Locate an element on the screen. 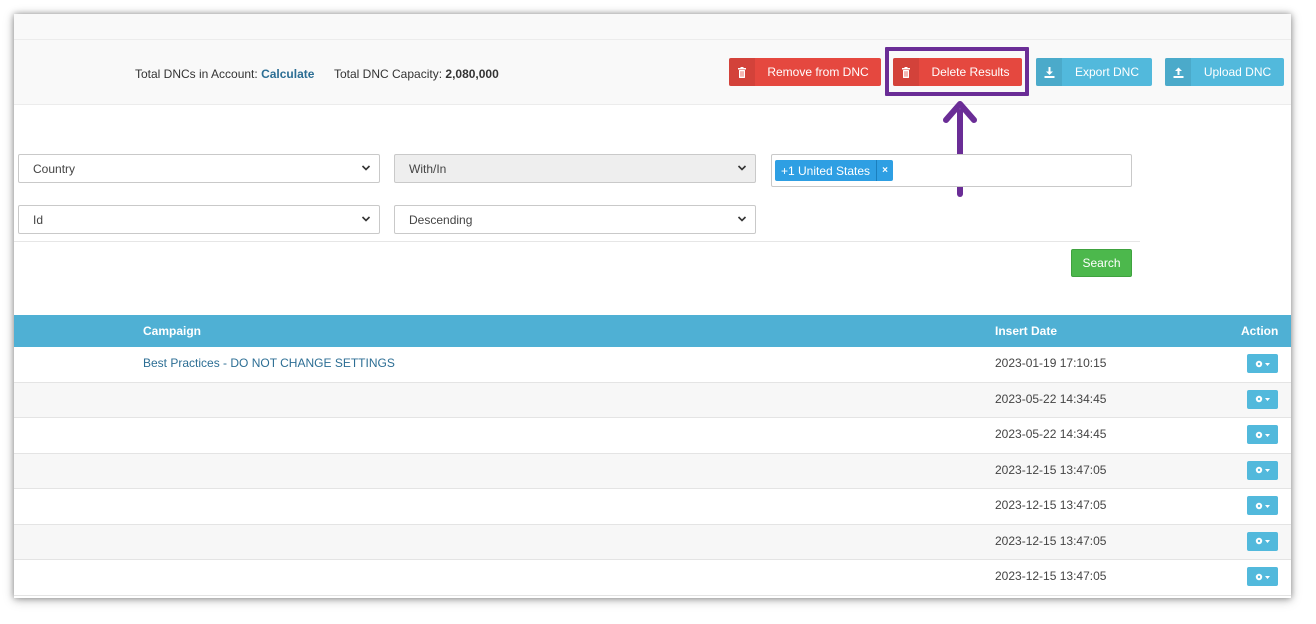 The image size is (1316, 624). sort-order-value: Descending is located at coordinates (441, 219).